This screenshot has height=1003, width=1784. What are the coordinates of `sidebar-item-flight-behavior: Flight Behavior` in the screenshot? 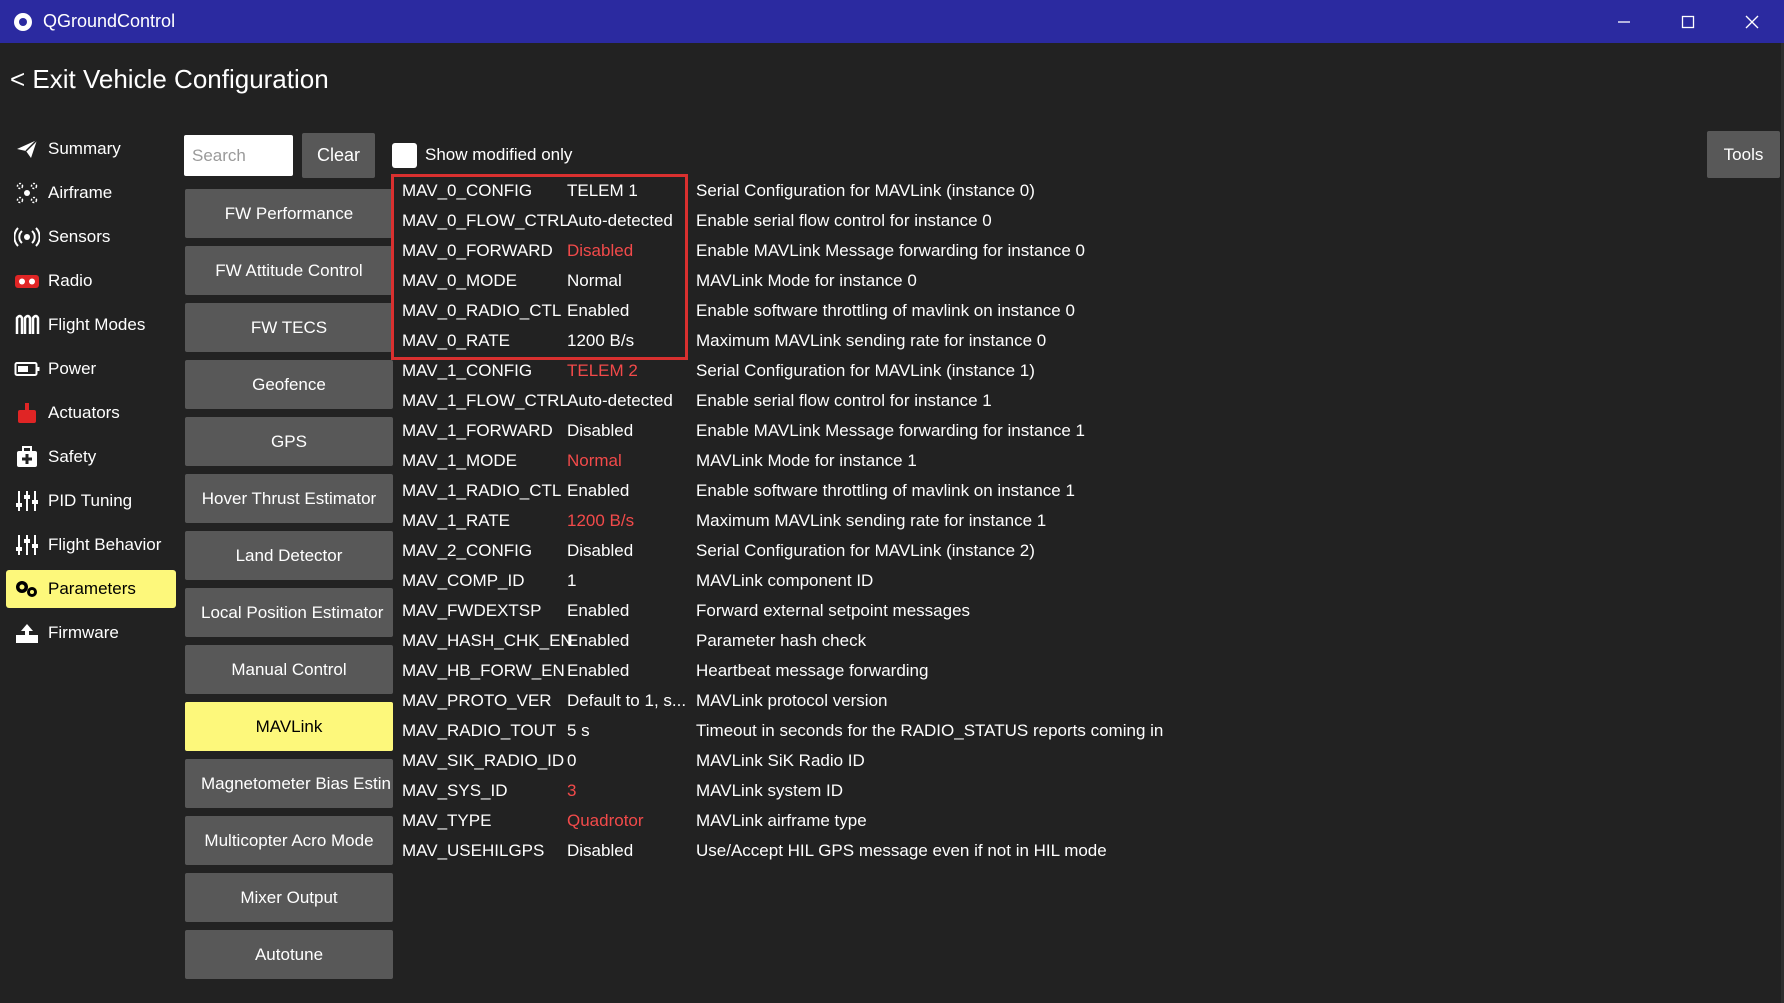 It's located at (91, 545).